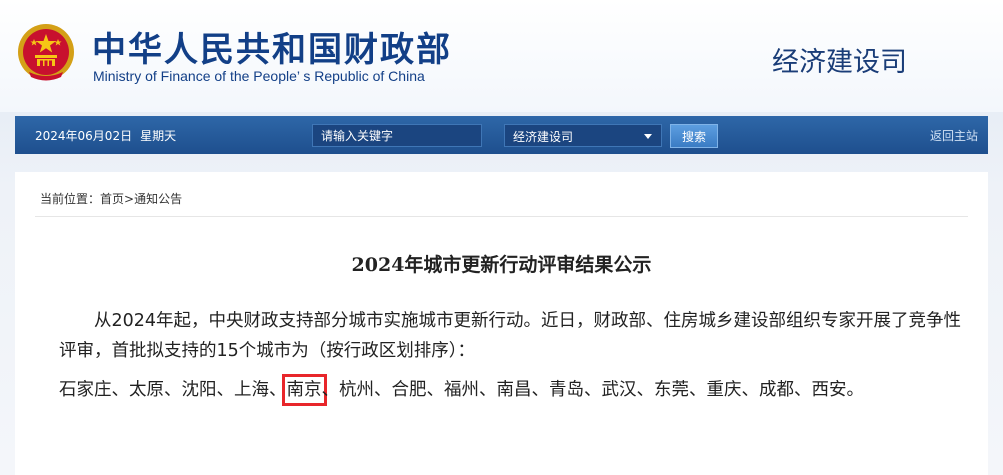 The height and width of the screenshot is (475, 1003). Describe the element at coordinates (84, 136) in the screenshot. I see `date-text: 2024年06月02日` at that location.